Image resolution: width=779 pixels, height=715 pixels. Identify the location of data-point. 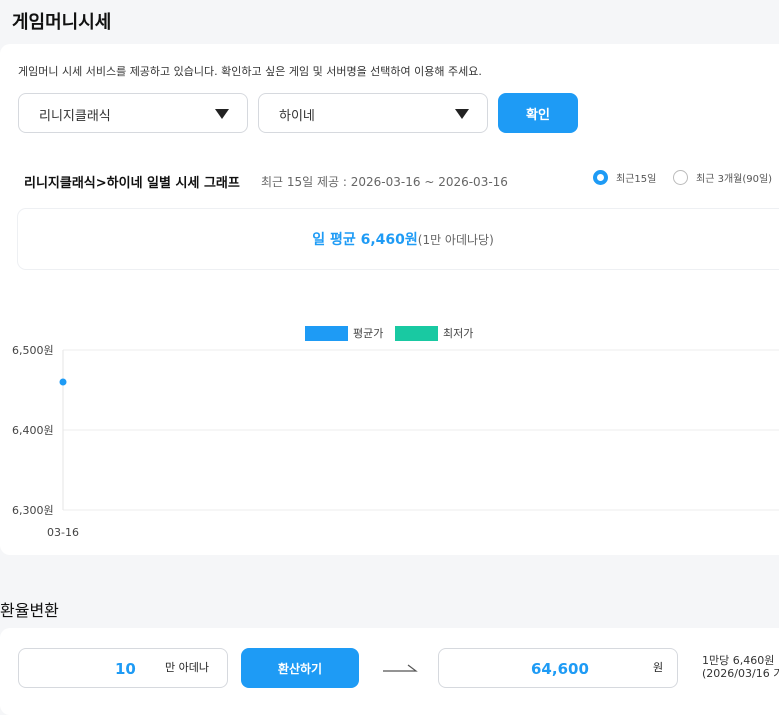
(63, 382).